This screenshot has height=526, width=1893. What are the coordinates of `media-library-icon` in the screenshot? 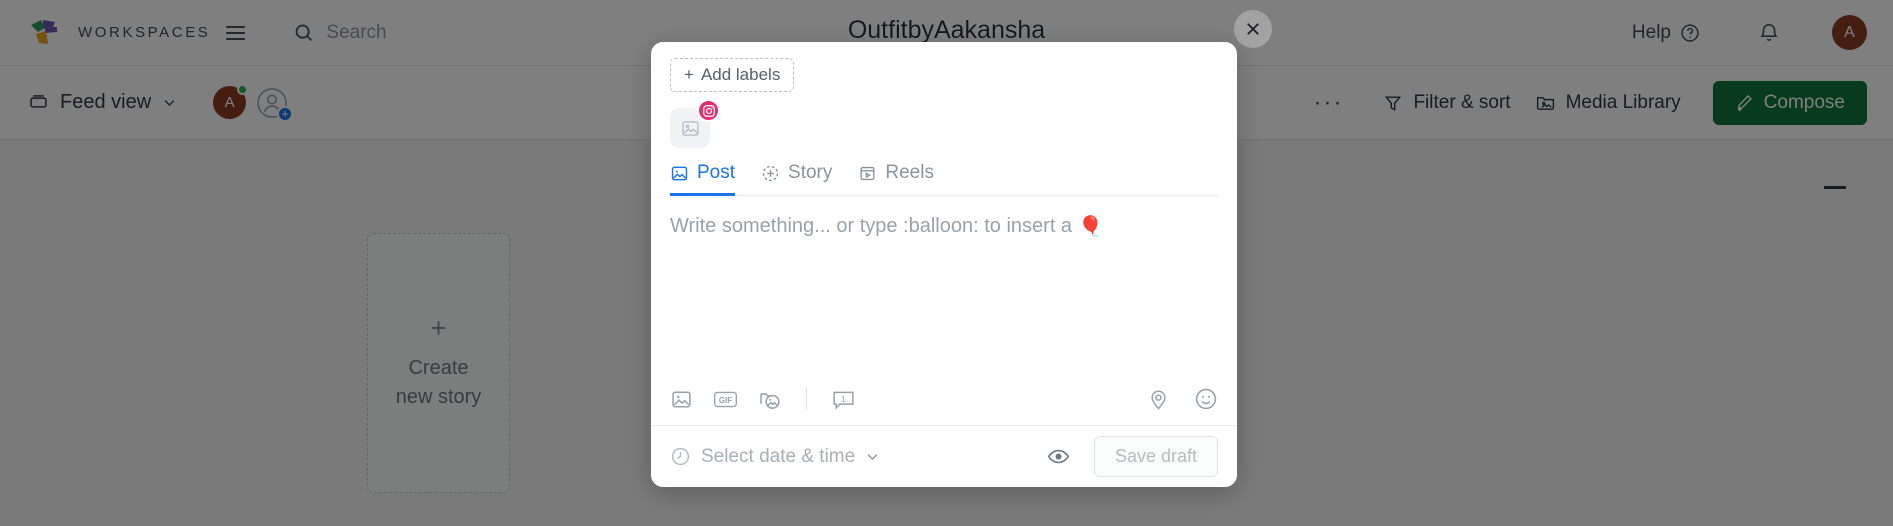 It's located at (770, 400).